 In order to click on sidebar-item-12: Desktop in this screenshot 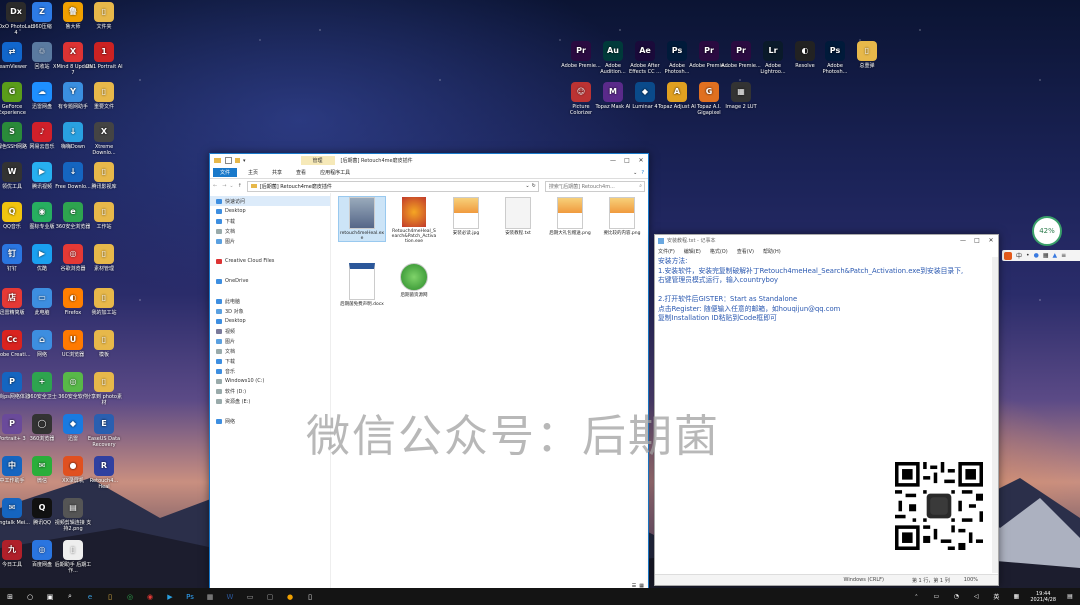, I will do `click(270, 321)`.